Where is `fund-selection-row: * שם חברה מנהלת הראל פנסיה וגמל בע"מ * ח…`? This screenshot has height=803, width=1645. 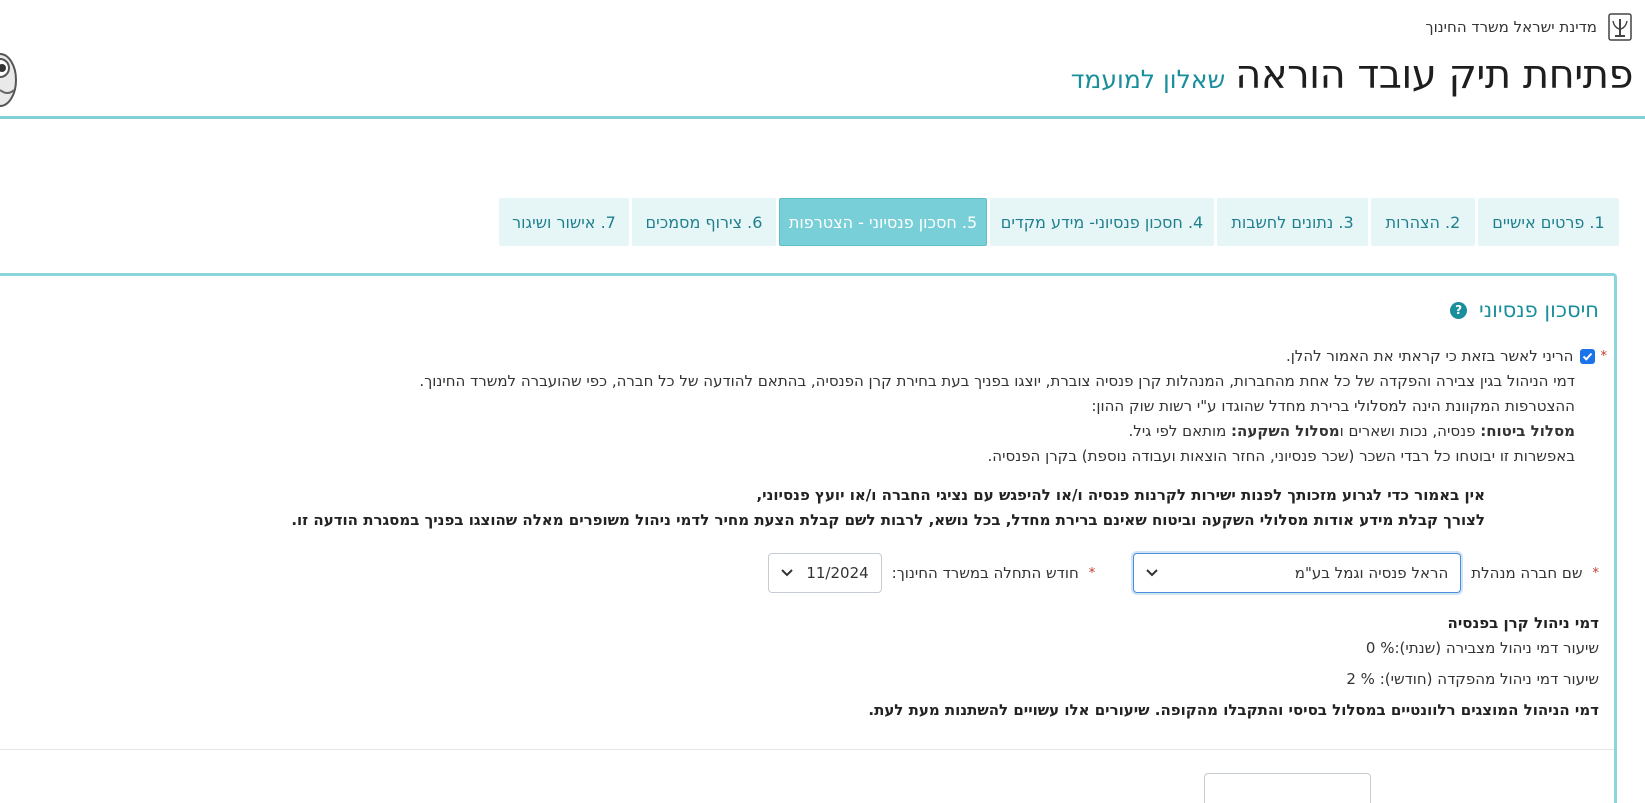 fund-selection-row: * שם חברה מנהלת הראל פנסיה וגמל בע"מ * ח… is located at coordinates (1183, 573).